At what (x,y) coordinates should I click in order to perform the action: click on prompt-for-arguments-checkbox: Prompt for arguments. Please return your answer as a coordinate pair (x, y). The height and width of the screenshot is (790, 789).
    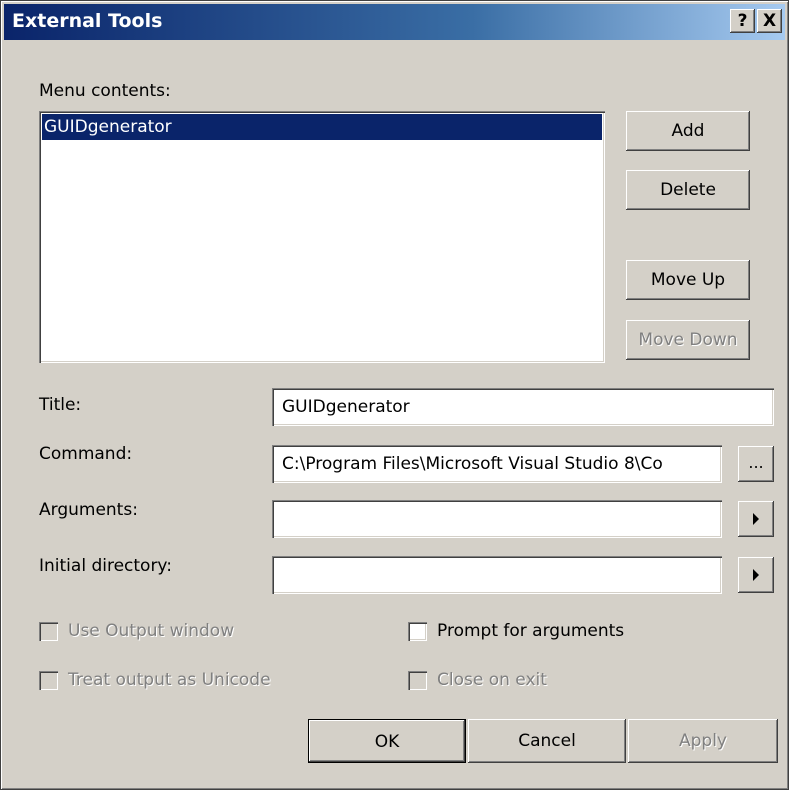
    Looking at the image, I should click on (516, 631).